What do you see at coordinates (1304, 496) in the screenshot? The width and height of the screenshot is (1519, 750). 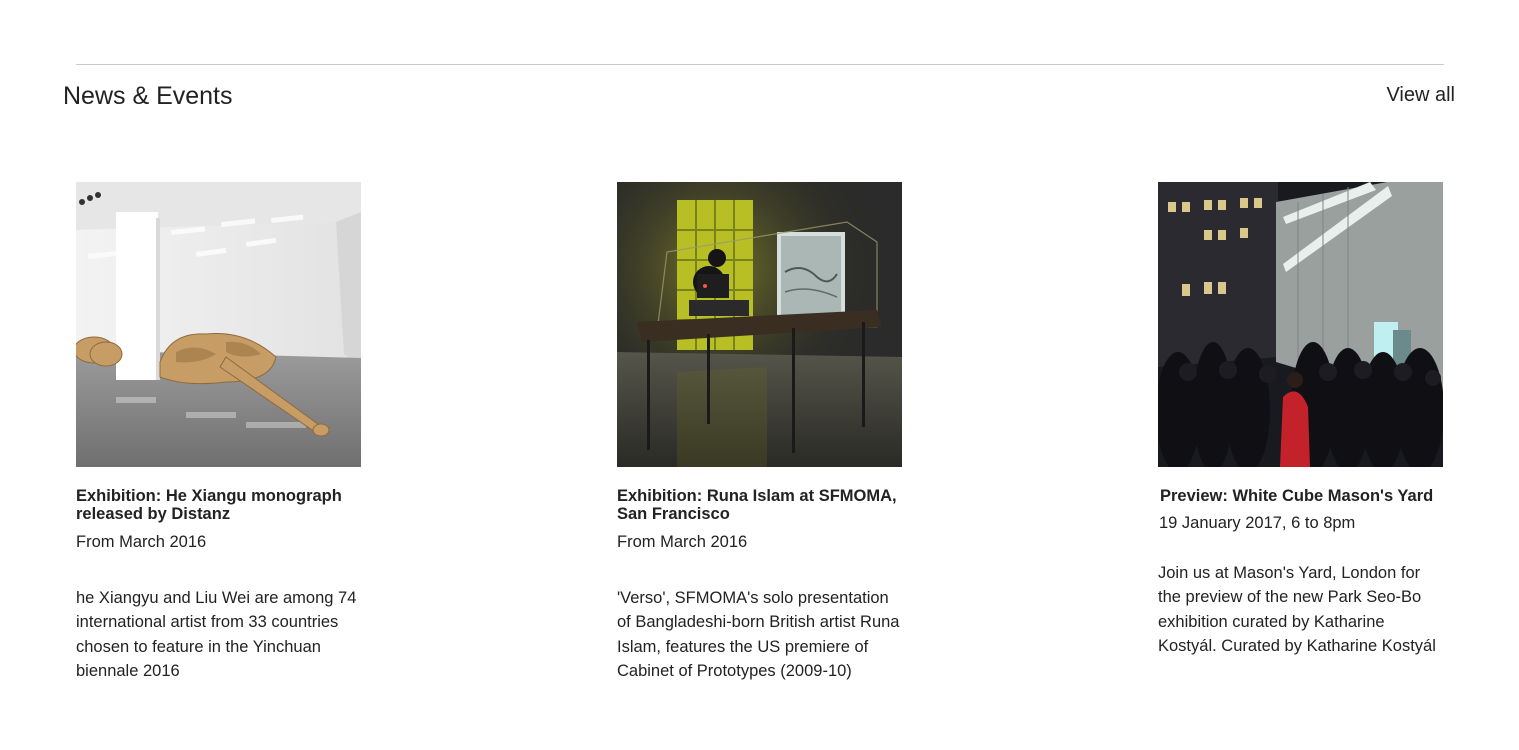 I see `card-title: Preview: White Cube Mason's Yard` at bounding box center [1304, 496].